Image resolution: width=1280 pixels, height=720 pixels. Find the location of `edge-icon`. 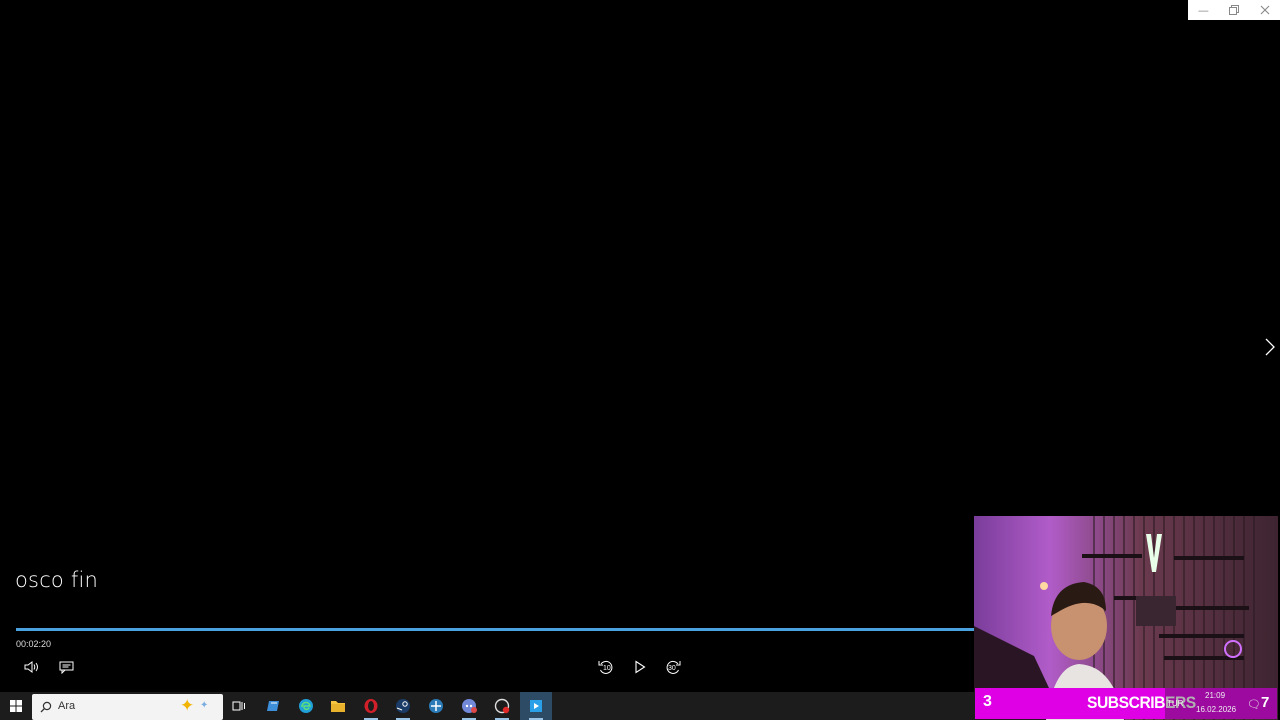

edge-icon is located at coordinates (306, 706).